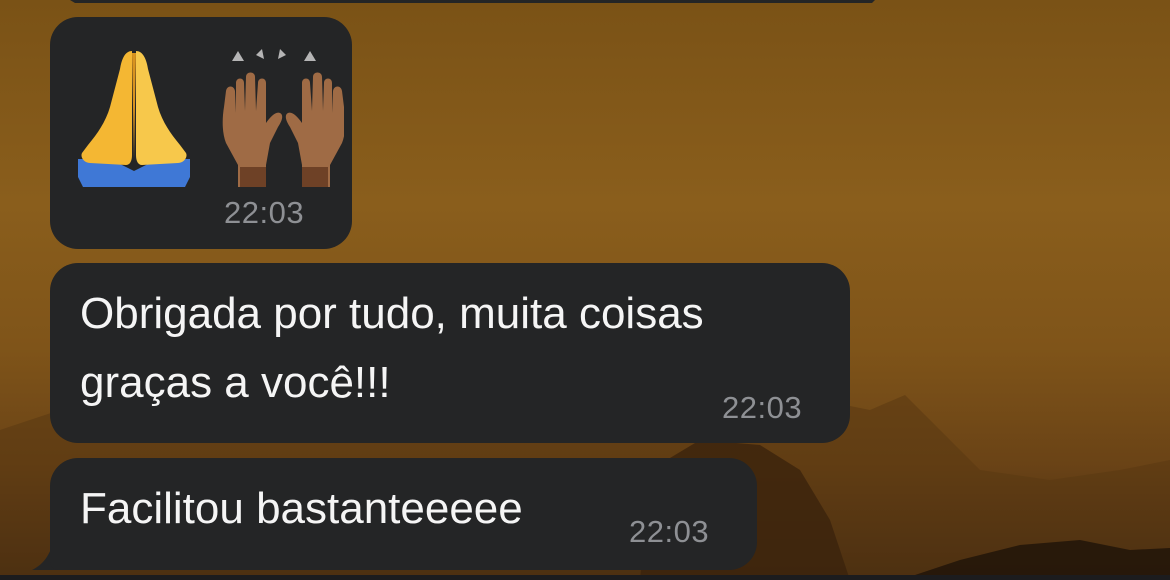 The height and width of the screenshot is (580, 1170). I want to click on raising-hands-icon, so click(284, 118).